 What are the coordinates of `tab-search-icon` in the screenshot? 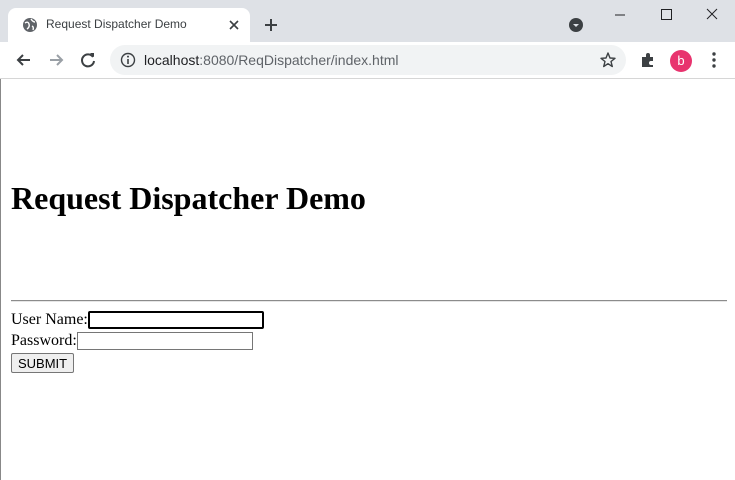 It's located at (576, 25).